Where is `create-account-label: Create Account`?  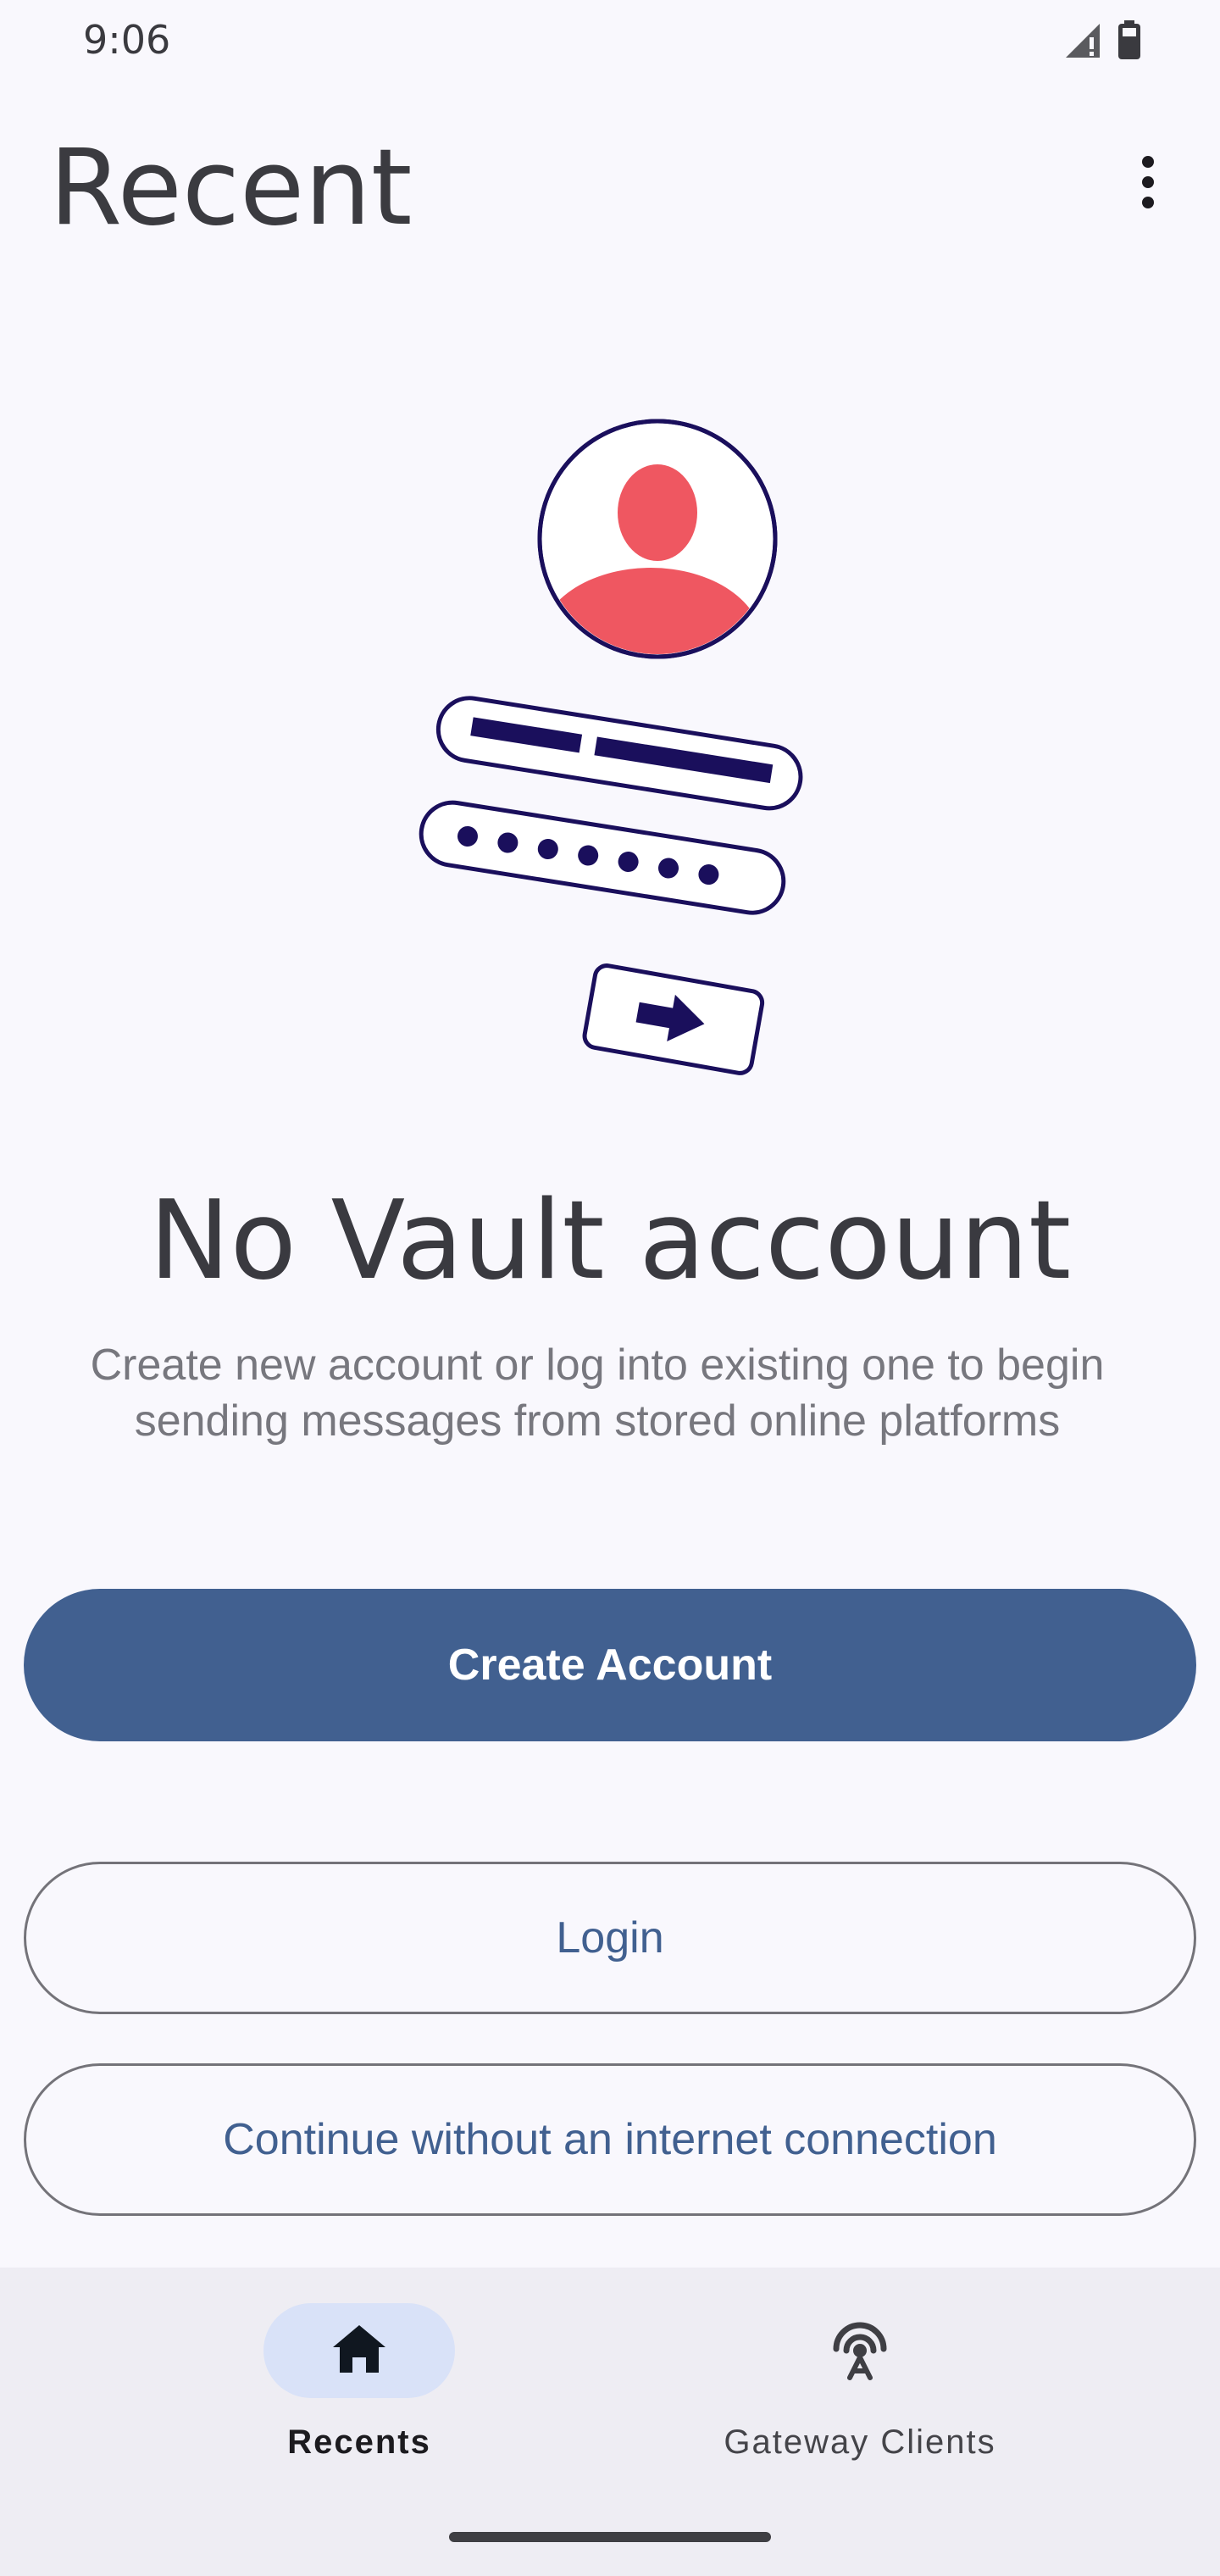
create-account-label: Create Account is located at coordinates (610, 1665).